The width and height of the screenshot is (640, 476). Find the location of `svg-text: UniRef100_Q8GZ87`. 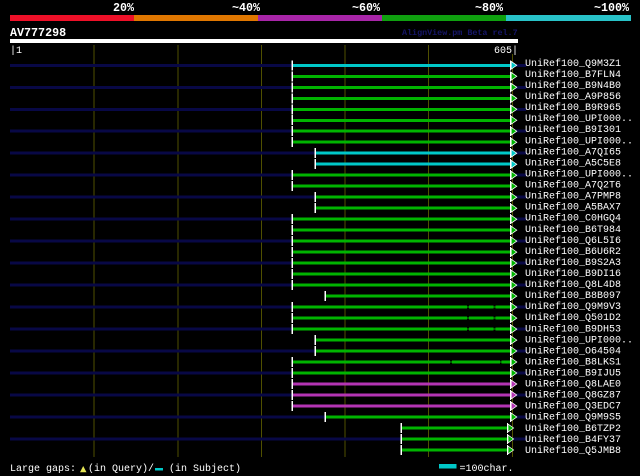

svg-text: UniRef100_Q8GZ87 is located at coordinates (573, 396).